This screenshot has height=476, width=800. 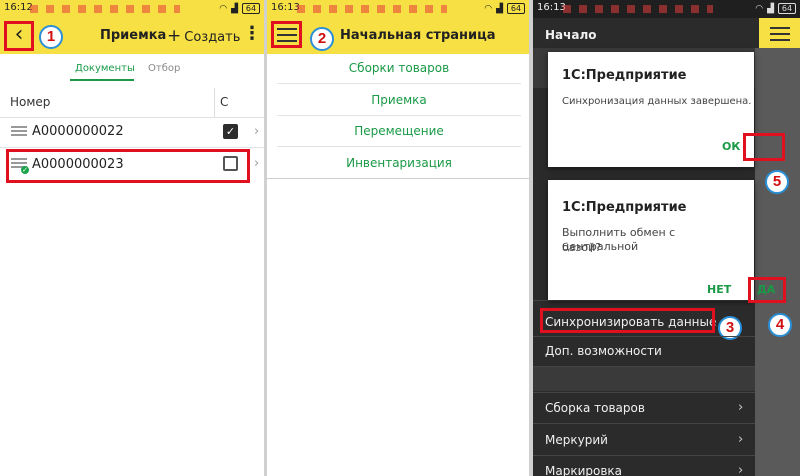 What do you see at coordinates (128, 166) in the screenshot?
I see `highlight-row` at bounding box center [128, 166].